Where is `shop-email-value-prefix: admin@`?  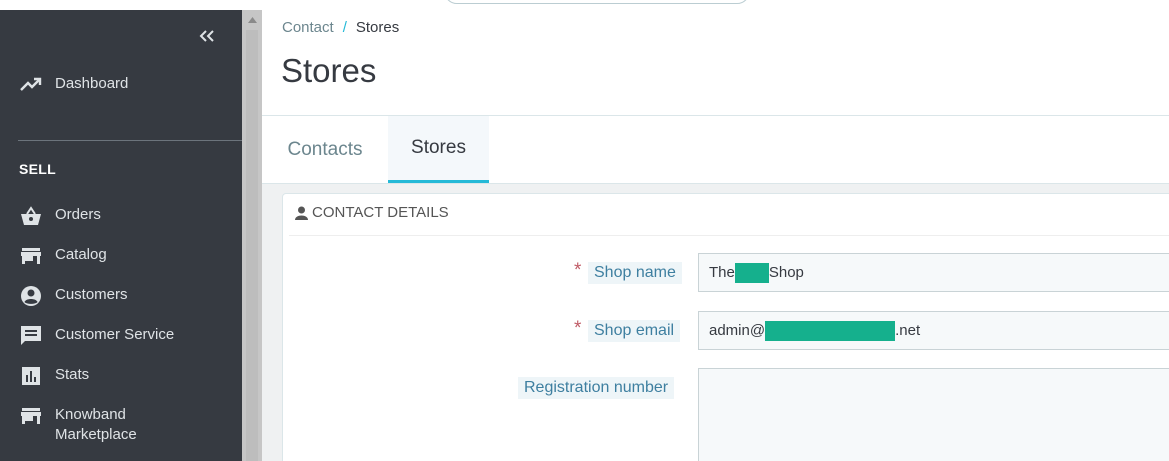 shop-email-value-prefix: admin@ is located at coordinates (737, 330).